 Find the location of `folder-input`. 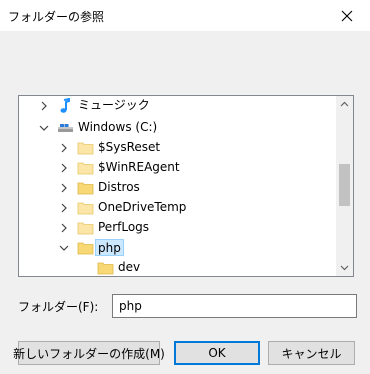

folder-input is located at coordinates (234, 306).